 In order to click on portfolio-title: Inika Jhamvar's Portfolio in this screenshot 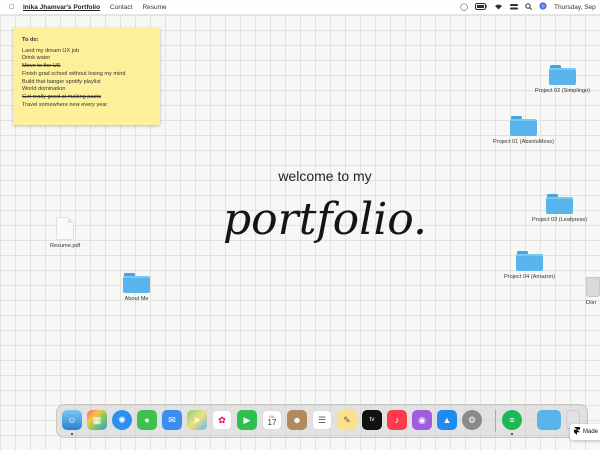, I will do `click(61, 7)`.